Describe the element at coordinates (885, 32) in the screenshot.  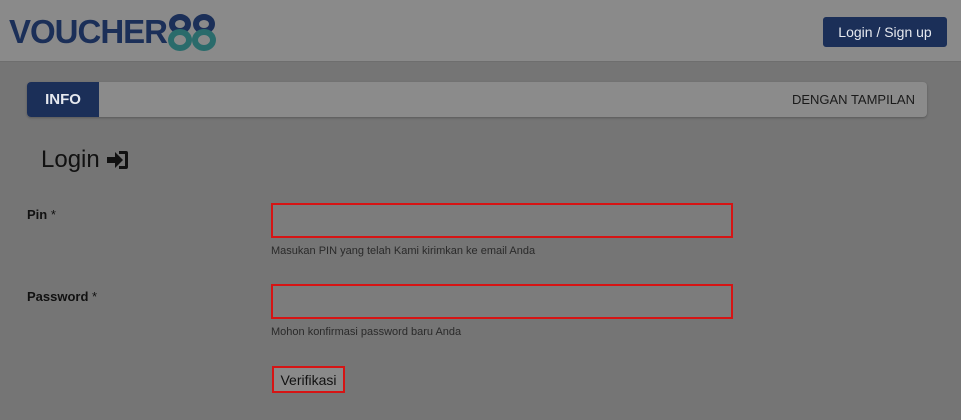
I see `login-signup-button: Login / Sign up` at that location.